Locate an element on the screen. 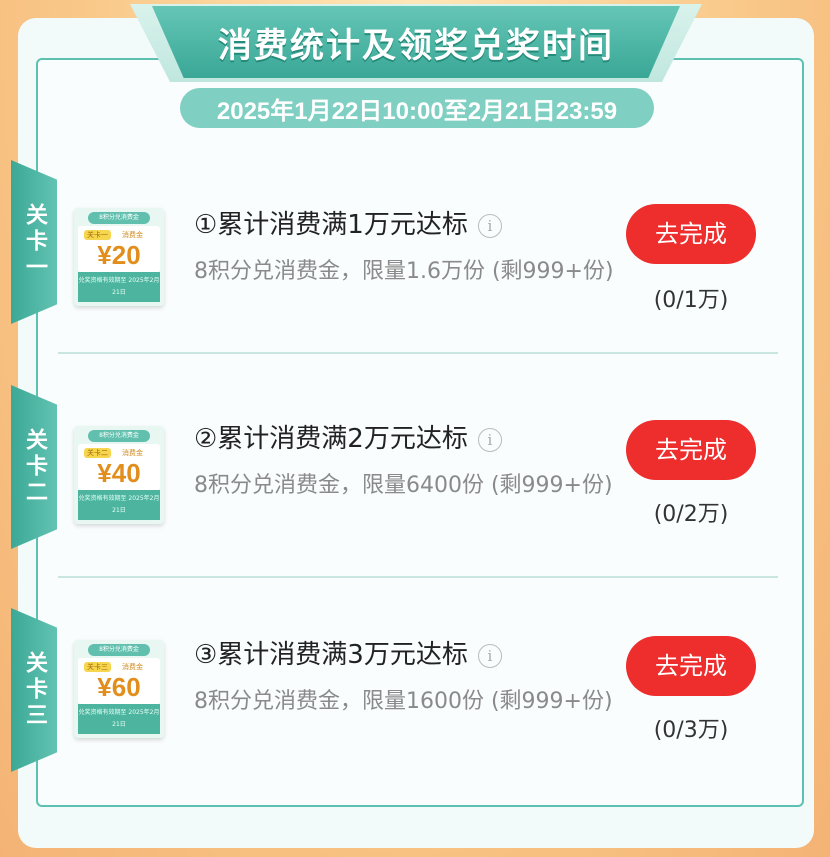  coupon-amount: ¥20 is located at coordinates (119, 255).